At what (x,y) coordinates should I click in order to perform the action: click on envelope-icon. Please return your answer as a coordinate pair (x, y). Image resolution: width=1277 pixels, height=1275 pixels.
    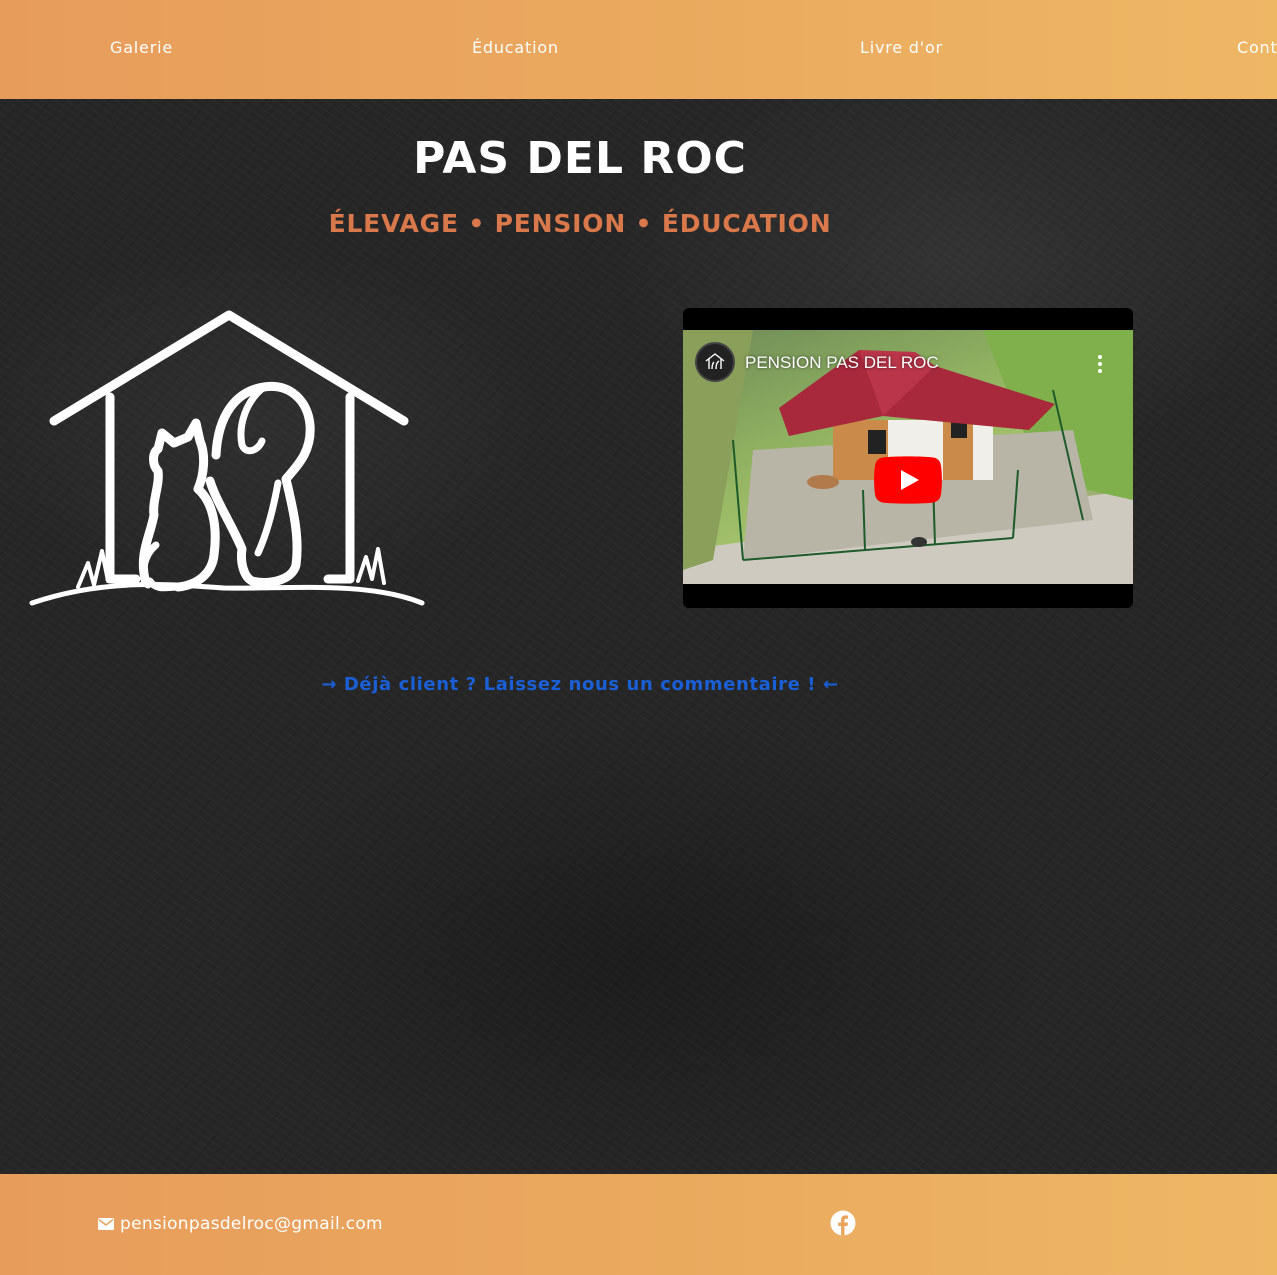
    Looking at the image, I should click on (106, 1224).